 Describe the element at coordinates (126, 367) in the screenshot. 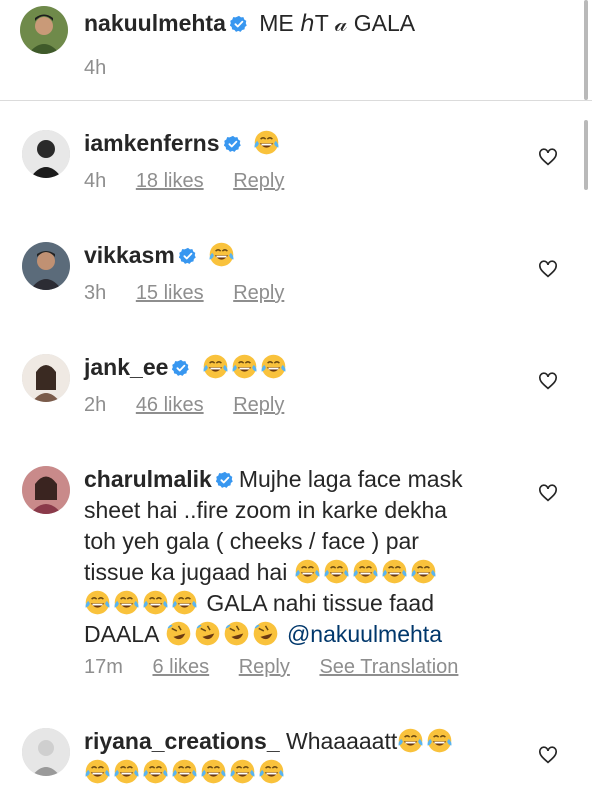

I see `username: jank_ee` at that location.